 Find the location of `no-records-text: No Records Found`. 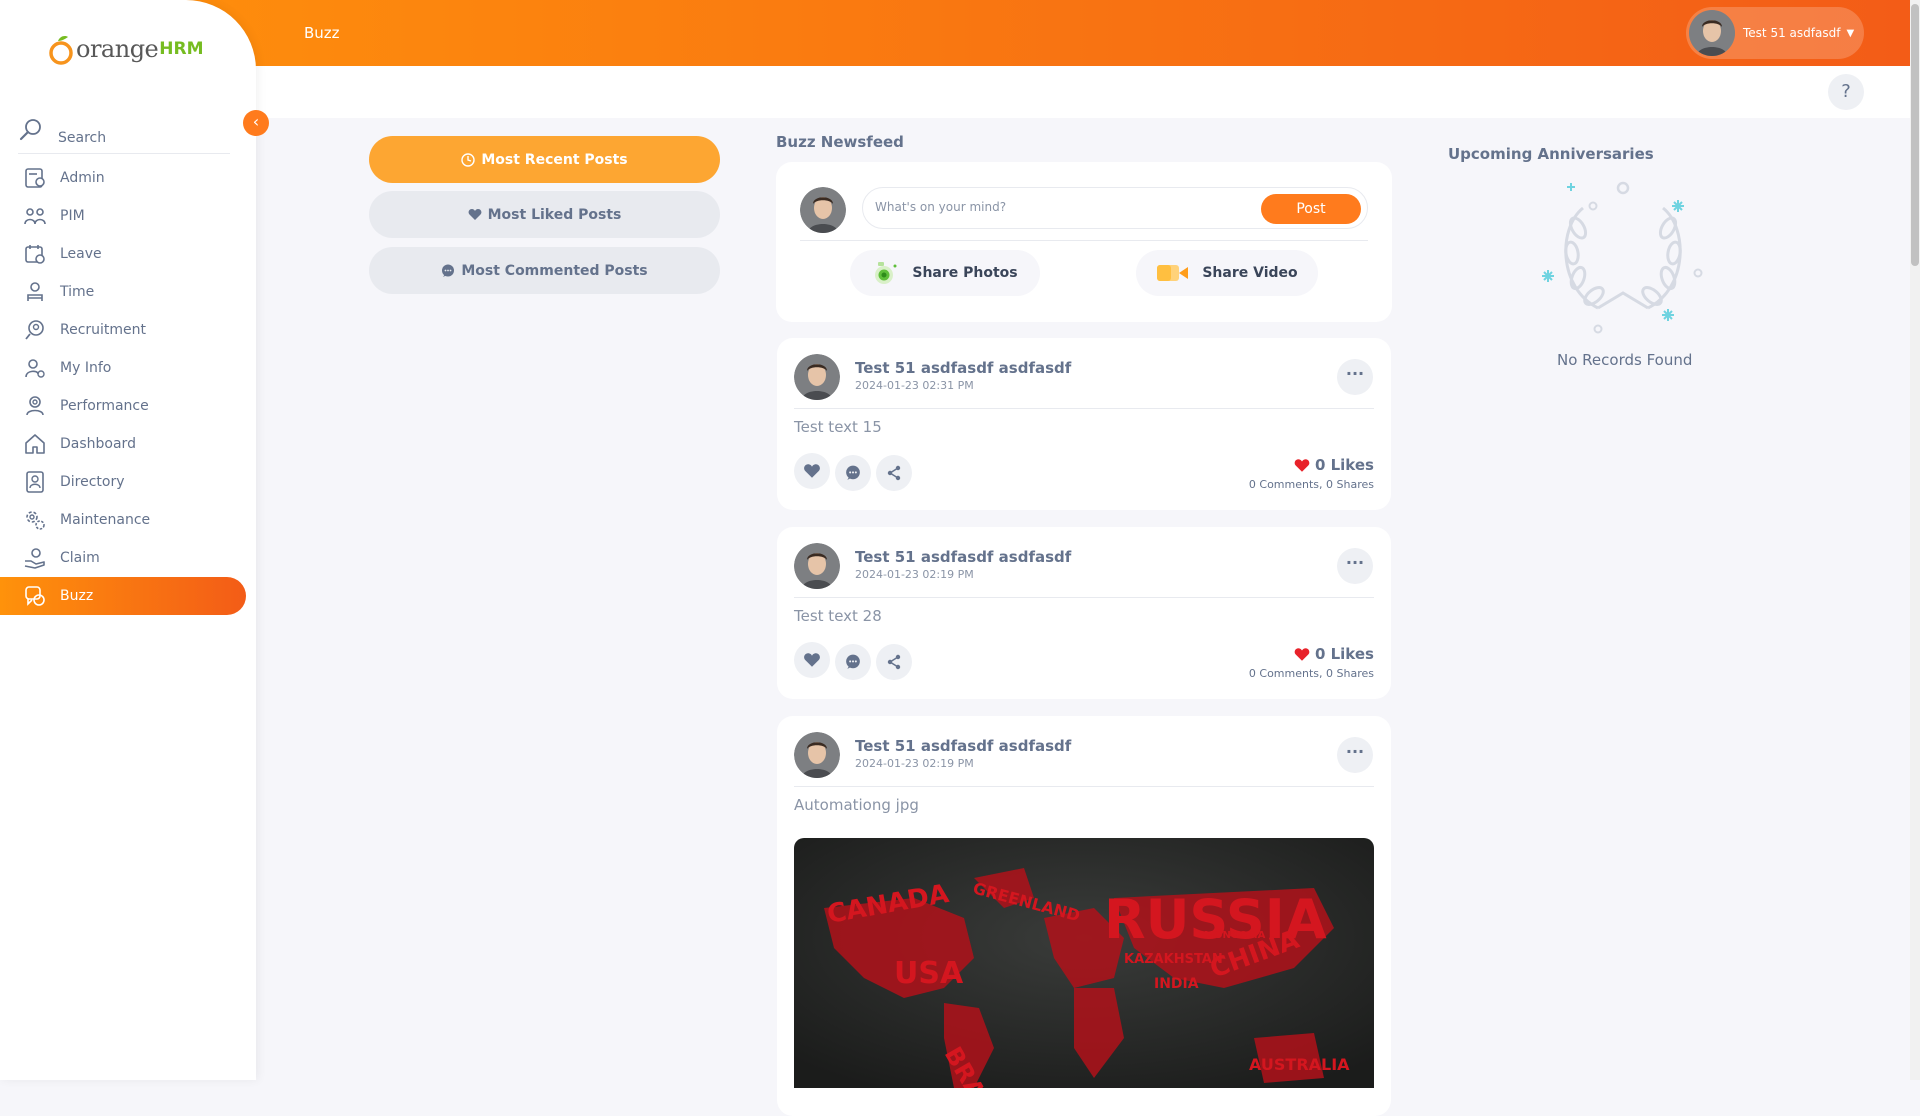

no-records-text: No Records Found is located at coordinates (1625, 360).